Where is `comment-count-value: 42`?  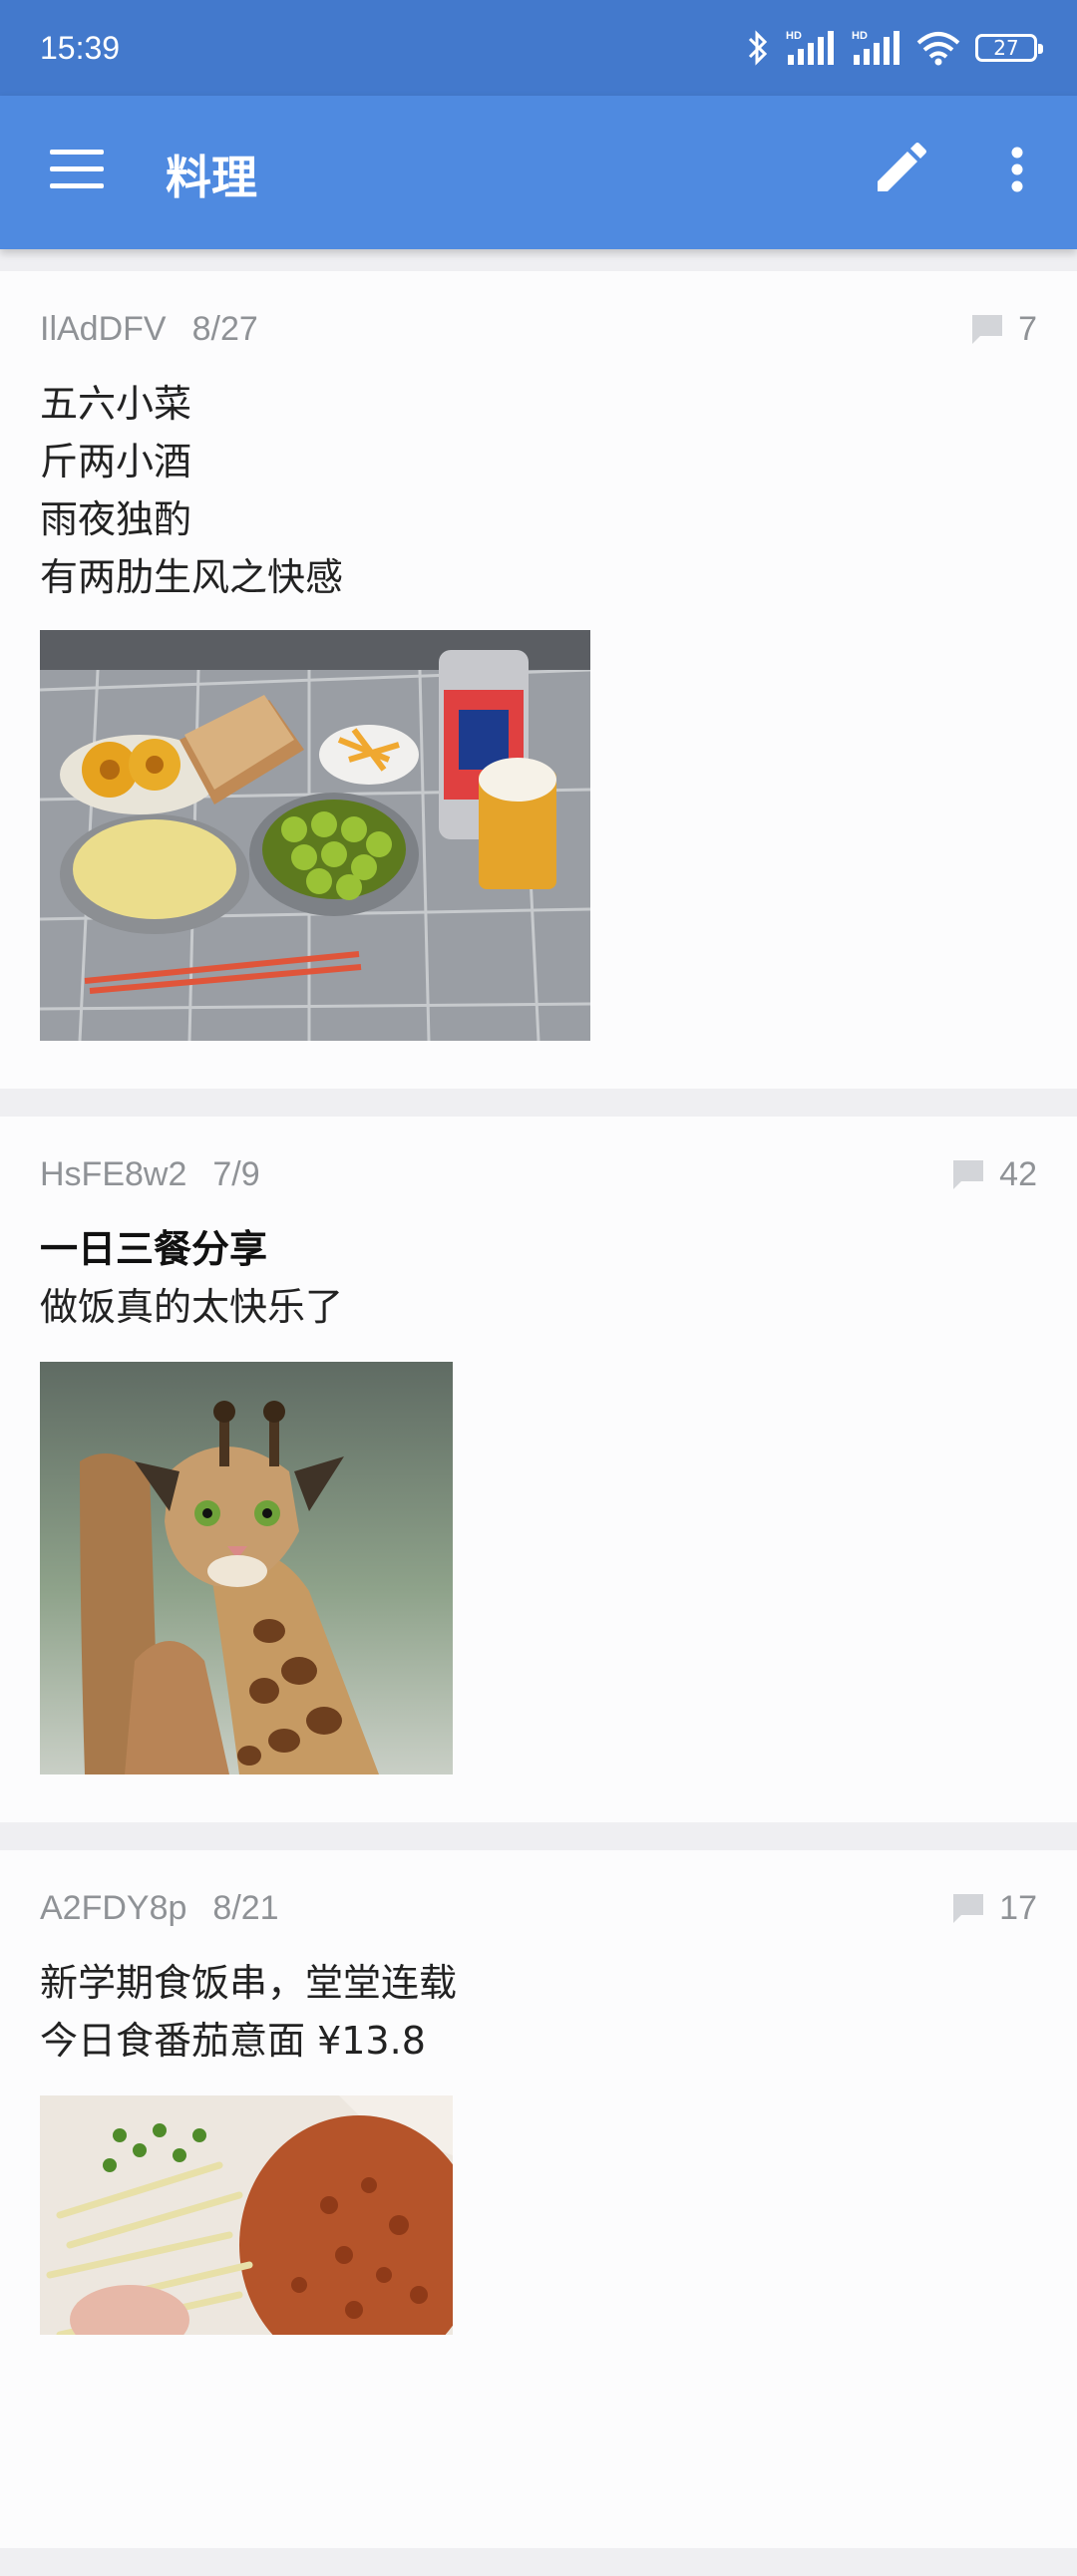
comment-count-value: 42 is located at coordinates (1018, 1173).